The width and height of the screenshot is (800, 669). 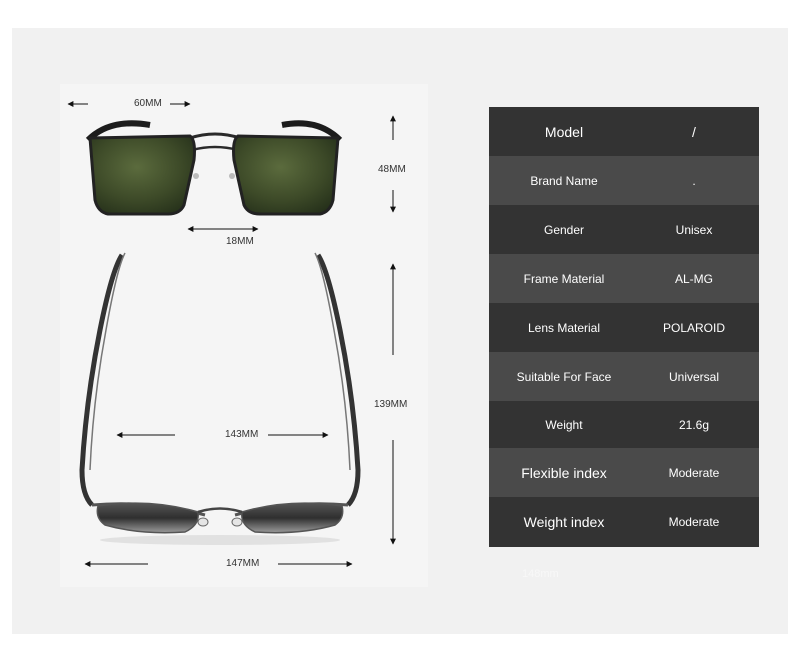 What do you see at coordinates (564, 472) in the screenshot?
I see `spec-key: Flexible index` at bounding box center [564, 472].